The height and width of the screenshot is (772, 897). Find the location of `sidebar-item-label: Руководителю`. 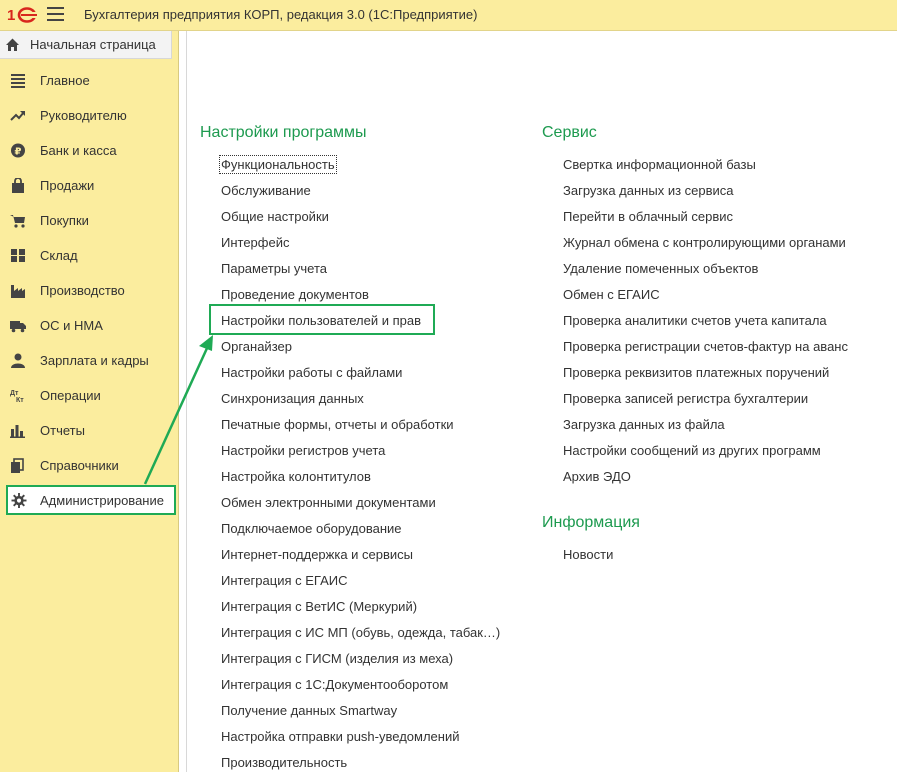

sidebar-item-label: Руководителю is located at coordinates (83, 115).